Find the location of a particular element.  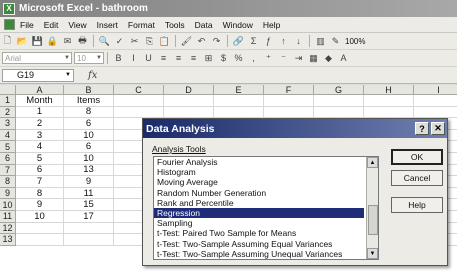

list-scrollbar: ▲ ▼ is located at coordinates (372, 208).